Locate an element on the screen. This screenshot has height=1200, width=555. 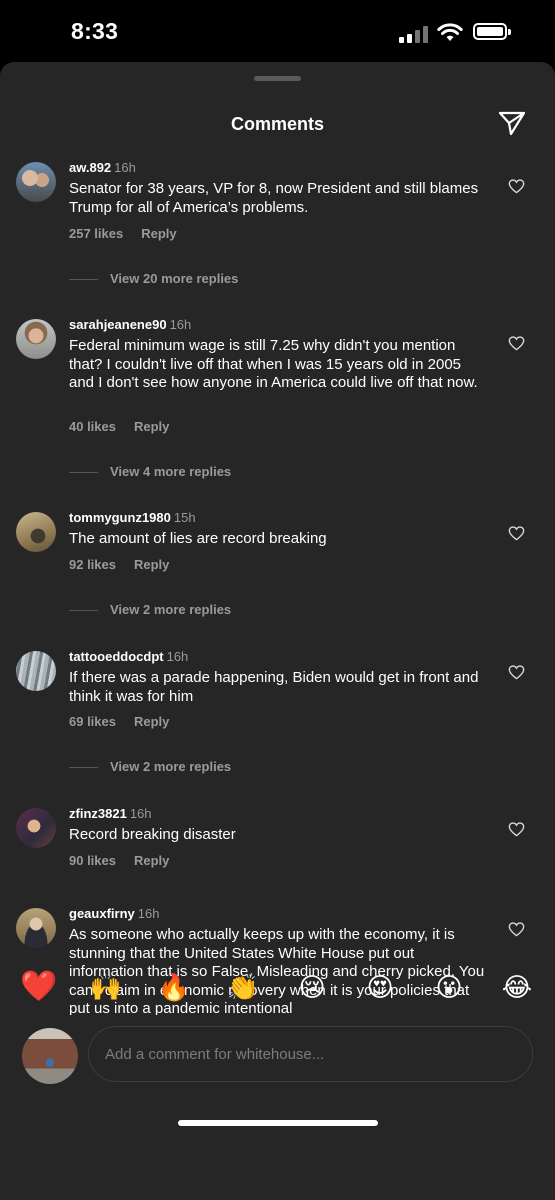
laughing-emoji-button: 😂 is located at coordinates (517, 987).